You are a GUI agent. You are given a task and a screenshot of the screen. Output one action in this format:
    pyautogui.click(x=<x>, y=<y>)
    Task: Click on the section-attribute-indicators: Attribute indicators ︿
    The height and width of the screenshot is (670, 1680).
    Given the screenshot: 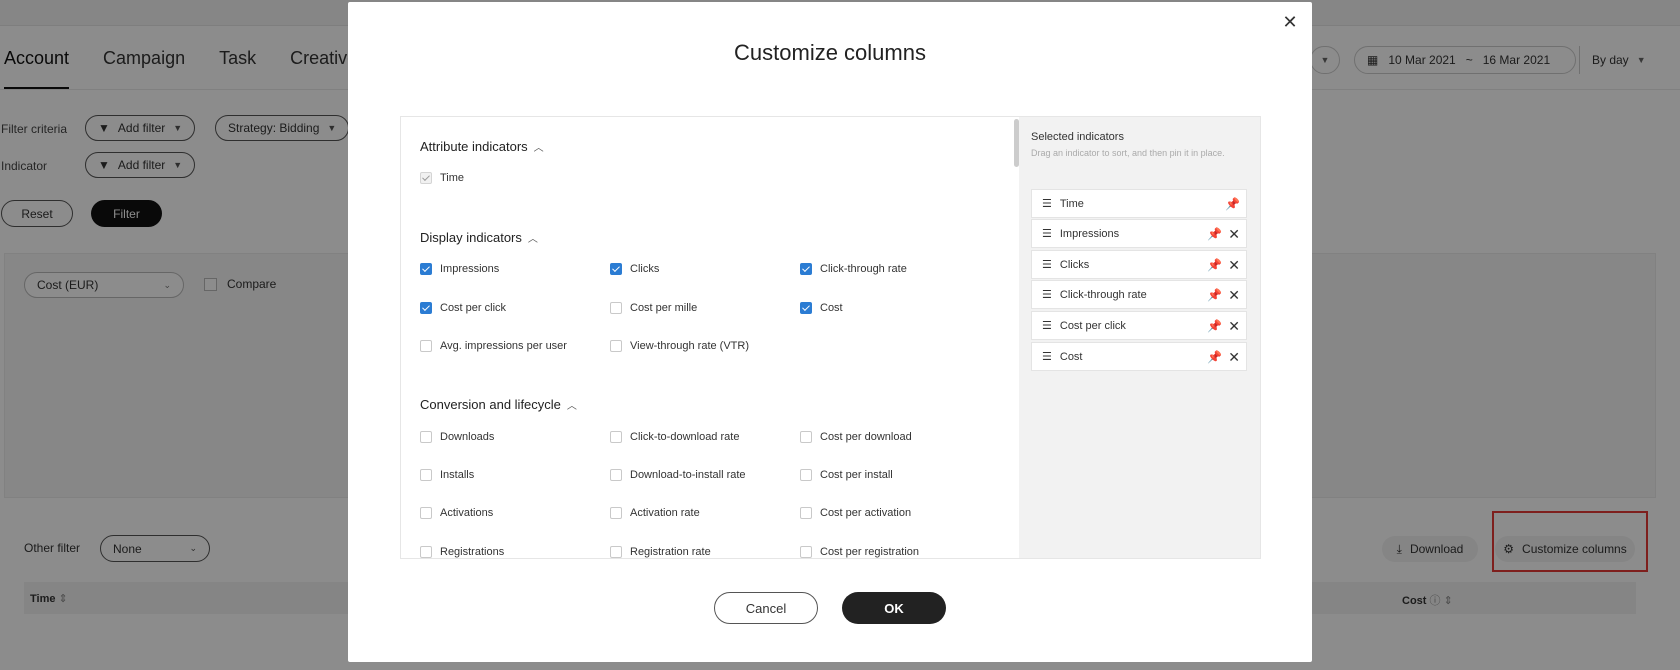 What is the action you would take?
    pyautogui.click(x=482, y=146)
    